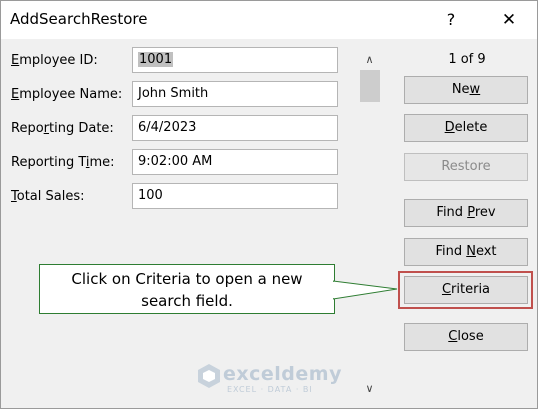 This screenshot has width=538, height=409. What do you see at coordinates (79, 19) in the screenshot?
I see `window-title: AddSearchRestore` at bounding box center [79, 19].